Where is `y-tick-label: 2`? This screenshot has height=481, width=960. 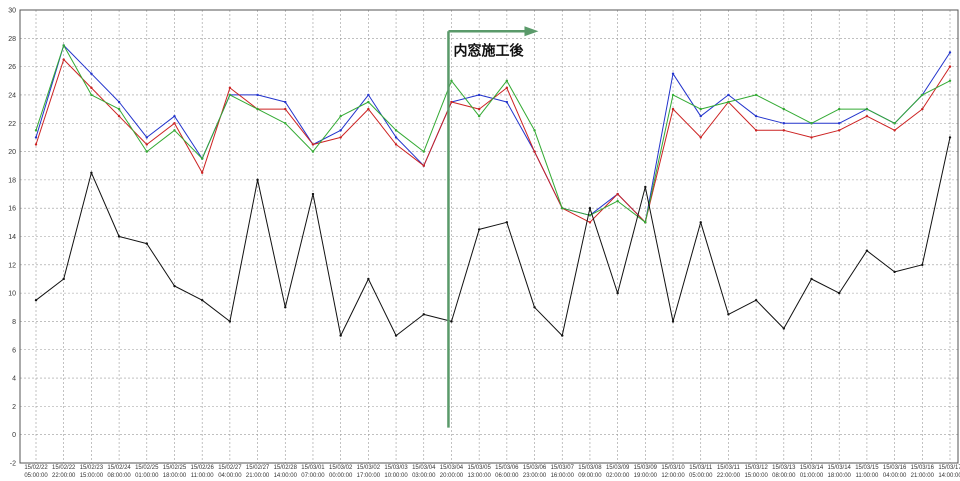 y-tick-label: 2 is located at coordinates (14, 407).